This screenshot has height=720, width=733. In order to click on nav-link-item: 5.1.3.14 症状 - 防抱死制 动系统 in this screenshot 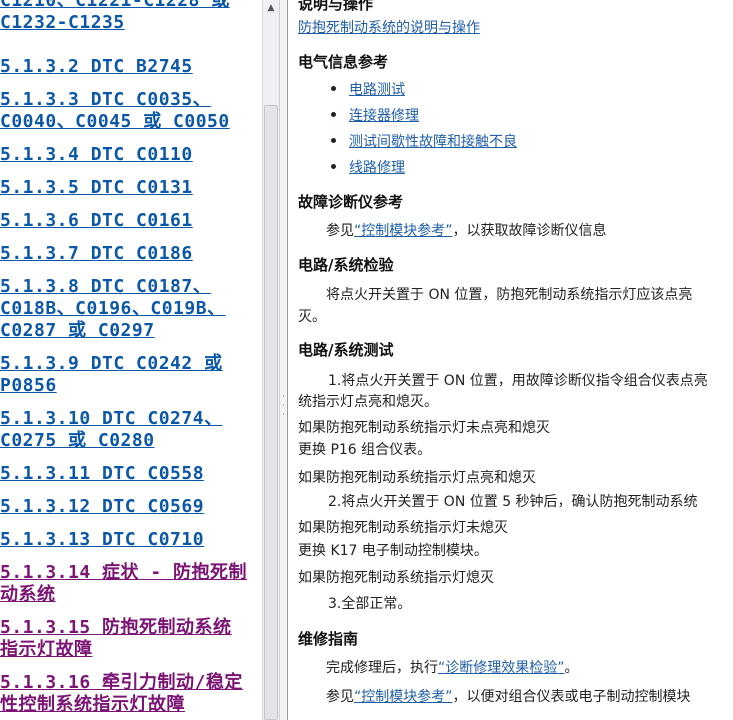, I will do `click(123, 584)`.